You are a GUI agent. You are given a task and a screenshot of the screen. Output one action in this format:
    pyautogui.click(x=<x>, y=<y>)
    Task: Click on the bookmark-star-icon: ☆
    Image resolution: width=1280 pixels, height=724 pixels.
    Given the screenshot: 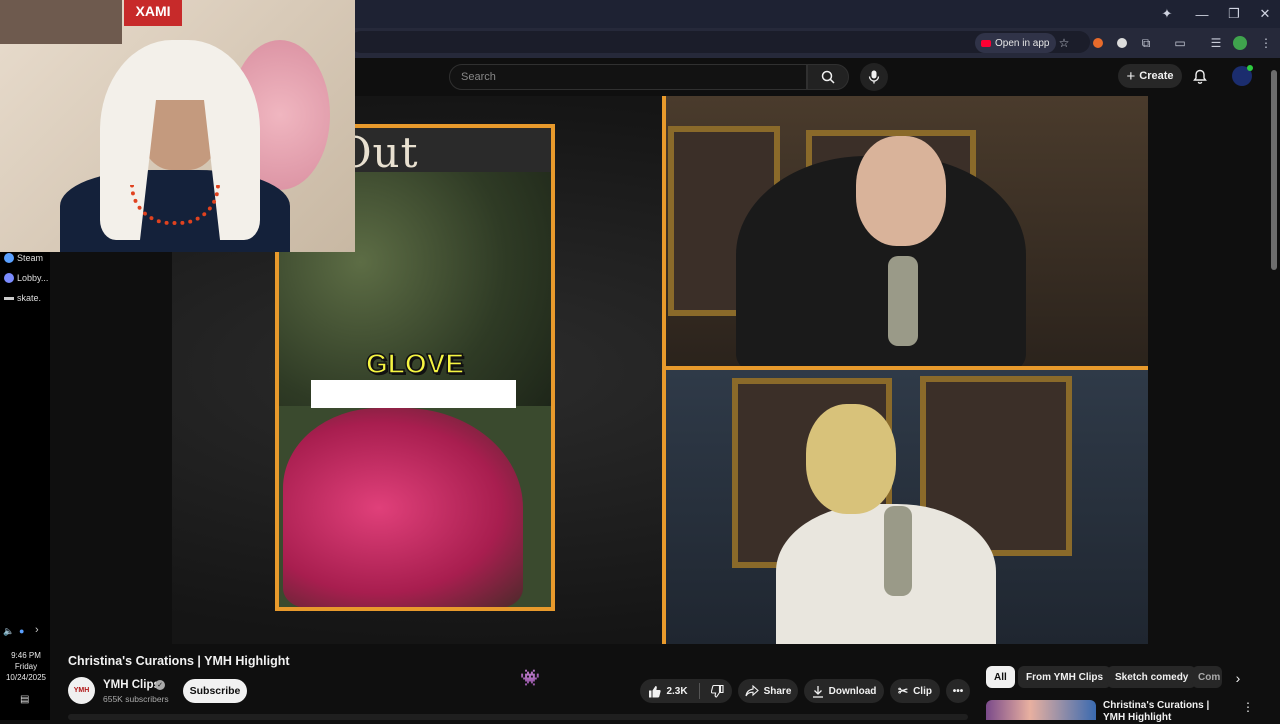 What is the action you would take?
    pyautogui.click(x=1064, y=43)
    